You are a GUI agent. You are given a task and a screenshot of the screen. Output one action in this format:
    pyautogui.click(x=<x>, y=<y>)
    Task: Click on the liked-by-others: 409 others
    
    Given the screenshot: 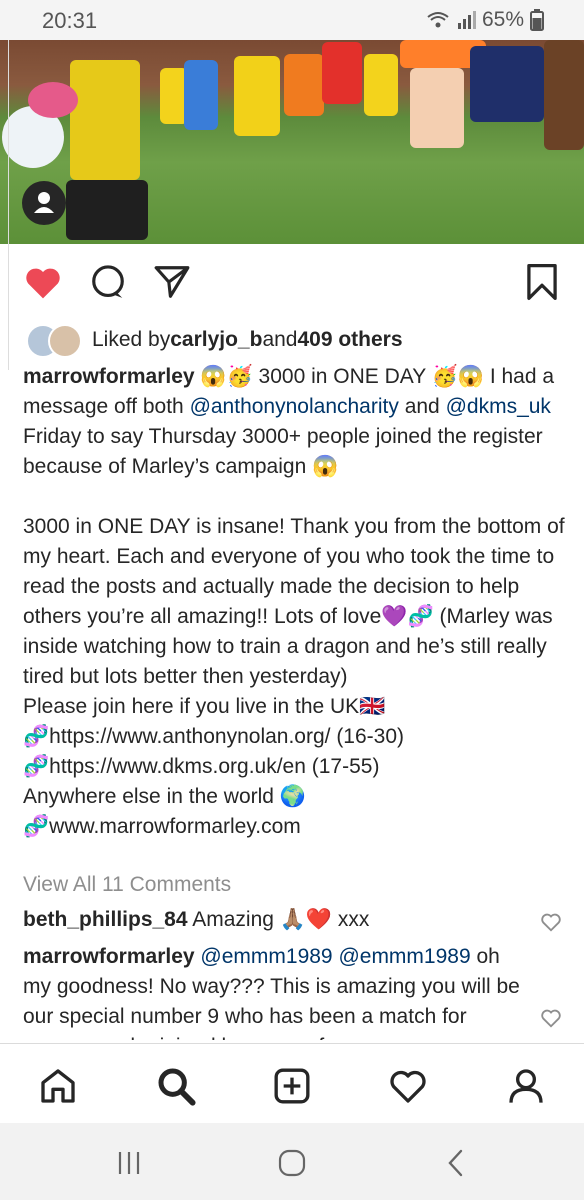 What is the action you would take?
    pyautogui.click(x=349, y=340)
    